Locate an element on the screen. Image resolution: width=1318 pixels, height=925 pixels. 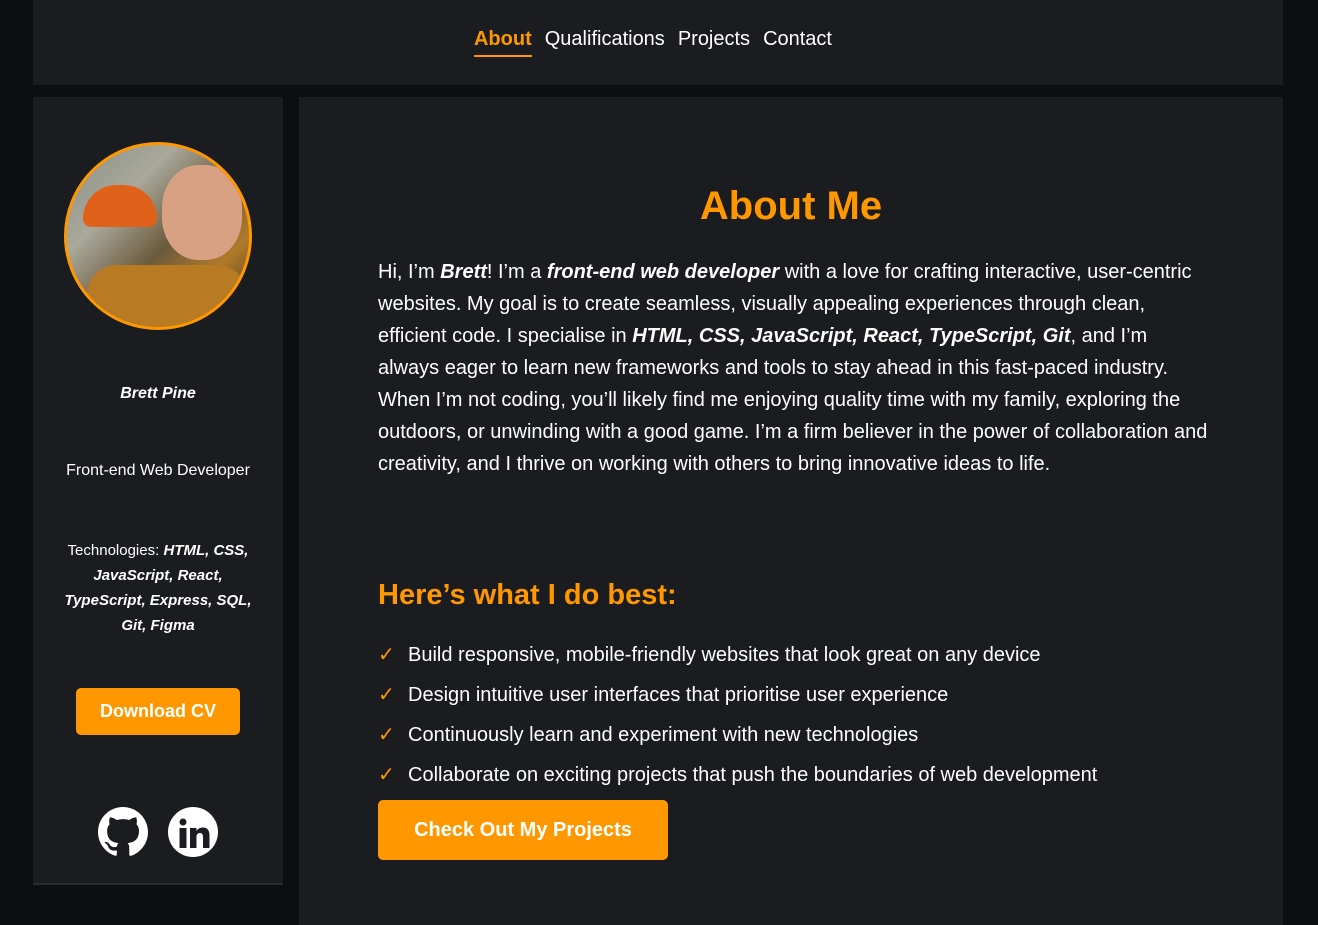
check-out-projects-button: Check Out My Projects is located at coordinates (523, 830).